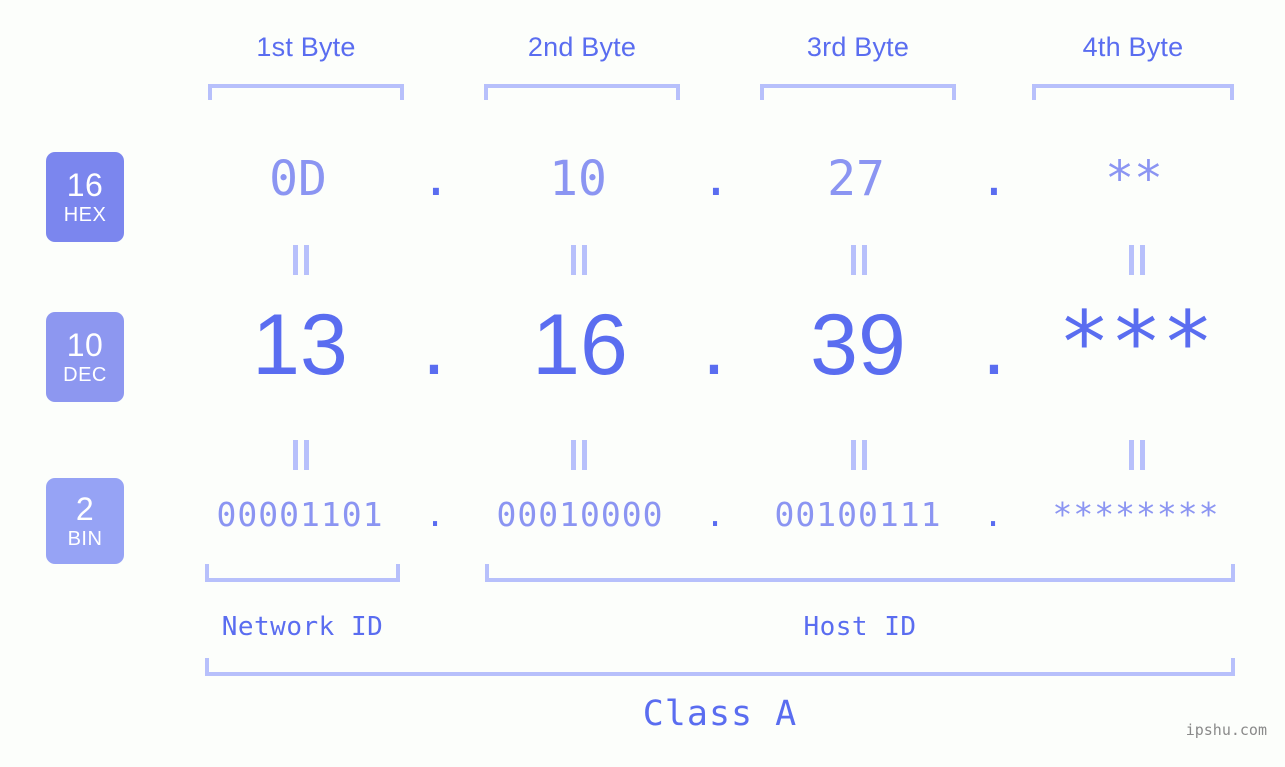 This screenshot has width=1285, height=767. Describe the element at coordinates (720, 714) in the screenshot. I see `class-label: Class A` at that location.